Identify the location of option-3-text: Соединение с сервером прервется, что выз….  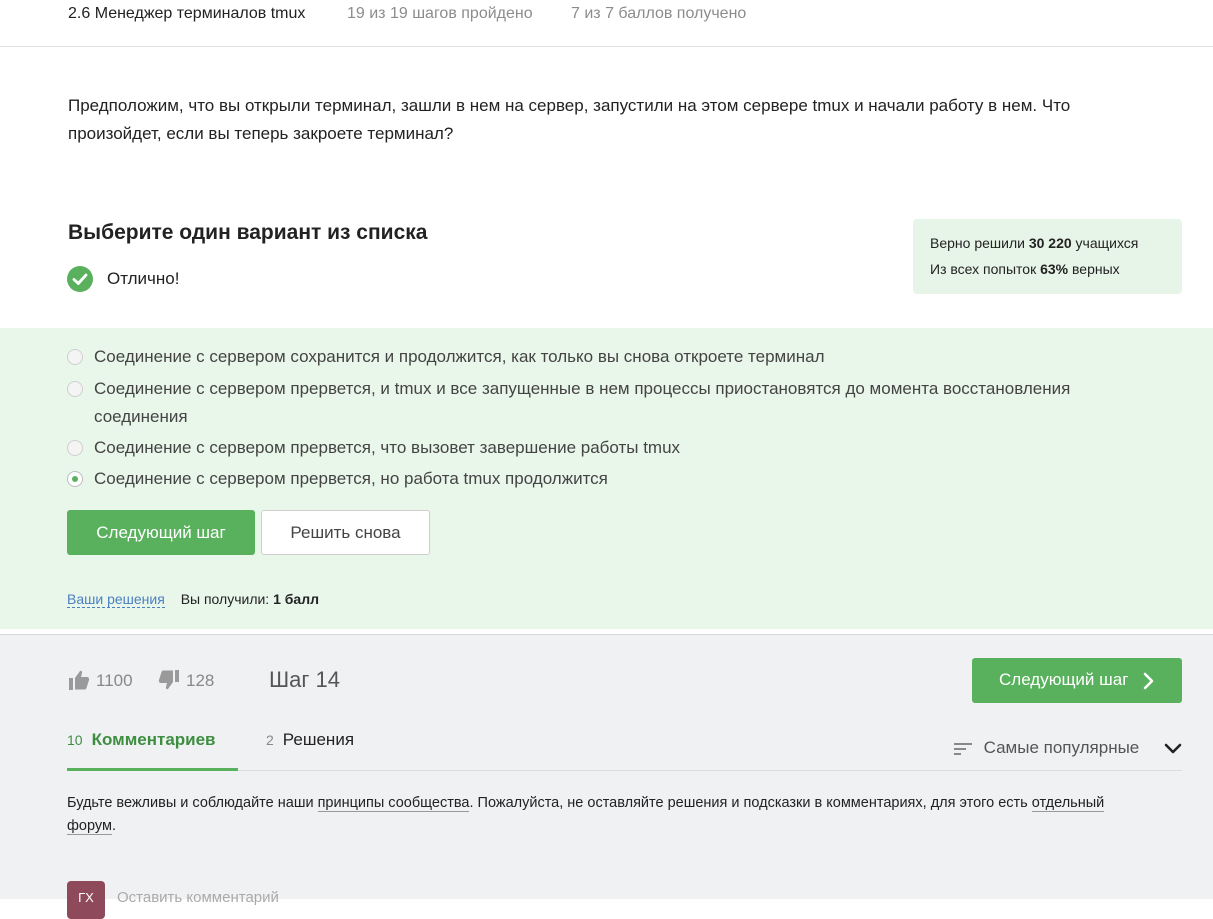
(387, 447).